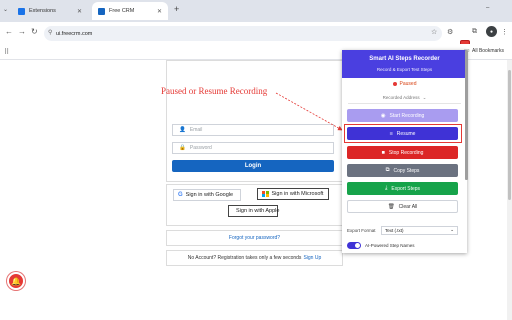 Image resolution: width=512 pixels, height=320 pixels. What do you see at coordinates (253, 148) in the screenshot?
I see `password-field: 🔒 Password` at bounding box center [253, 148].